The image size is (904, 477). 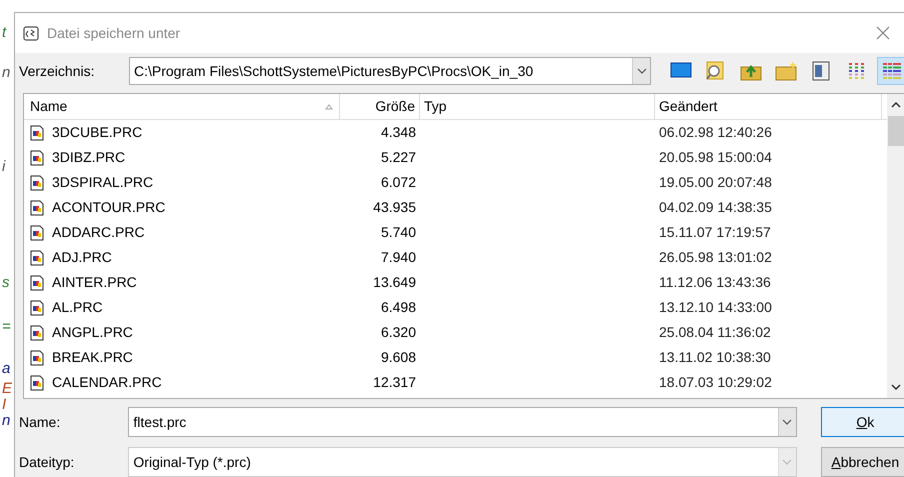 I want to click on modified-cell-text: 19.05.00 20:07:48, so click(x=715, y=182).